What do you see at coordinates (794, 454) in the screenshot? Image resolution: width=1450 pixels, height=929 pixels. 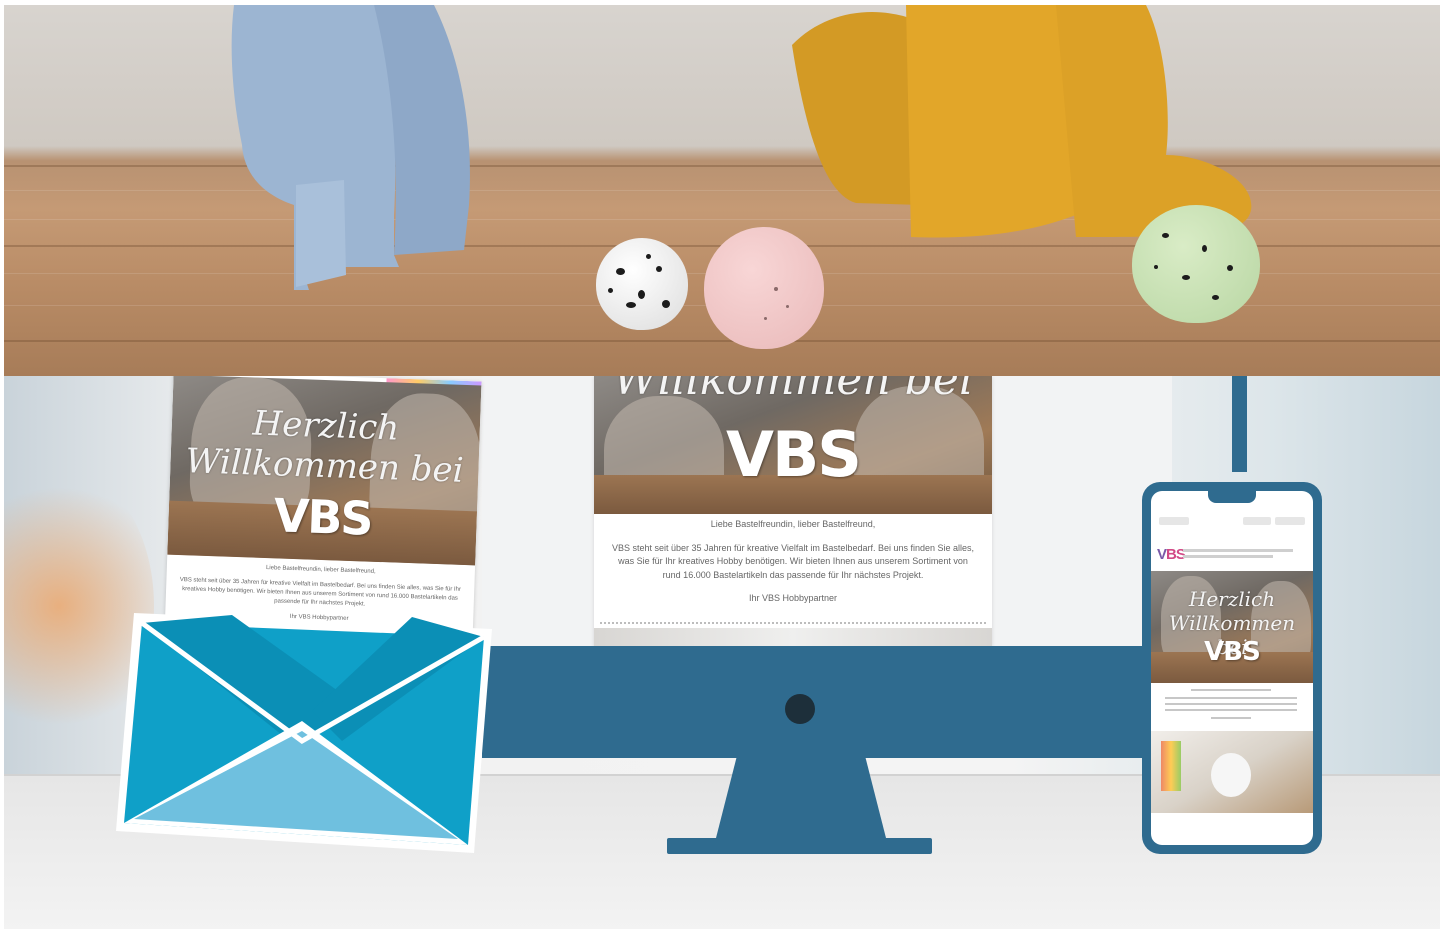 I see `vbs-logo: VBS` at bounding box center [794, 454].